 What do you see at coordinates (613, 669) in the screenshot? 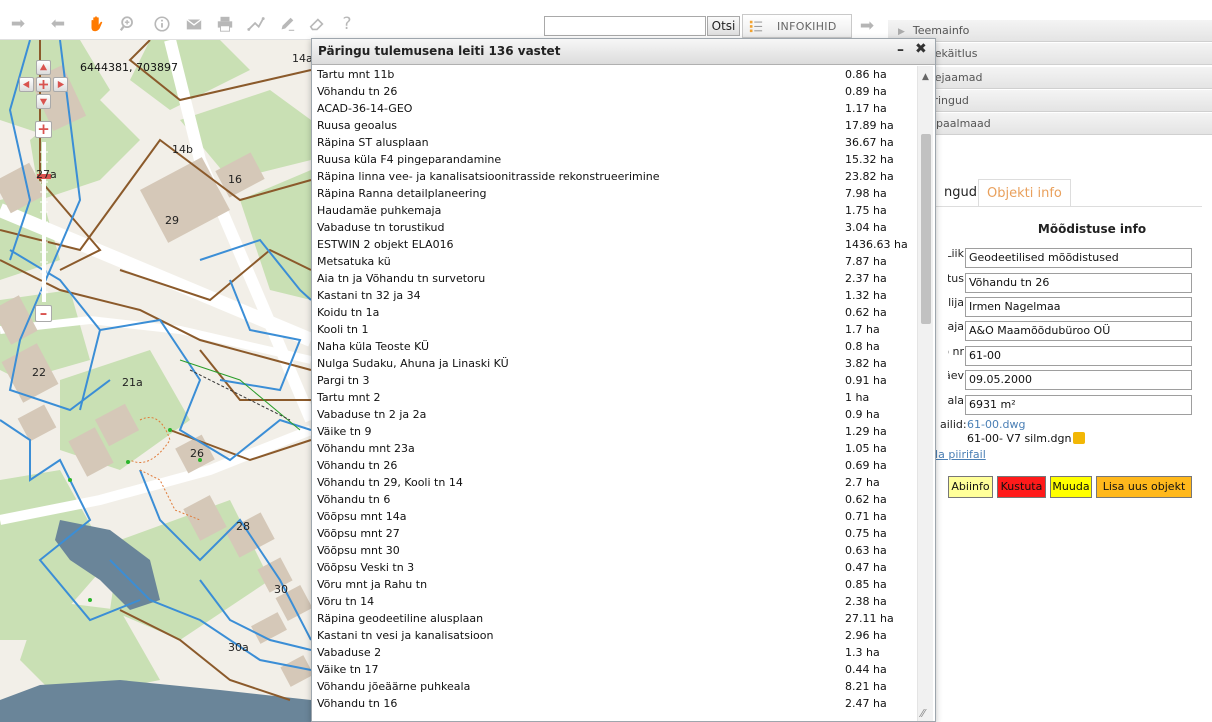
I see `result-row: Väike tn 17 0.44 ha` at bounding box center [613, 669].